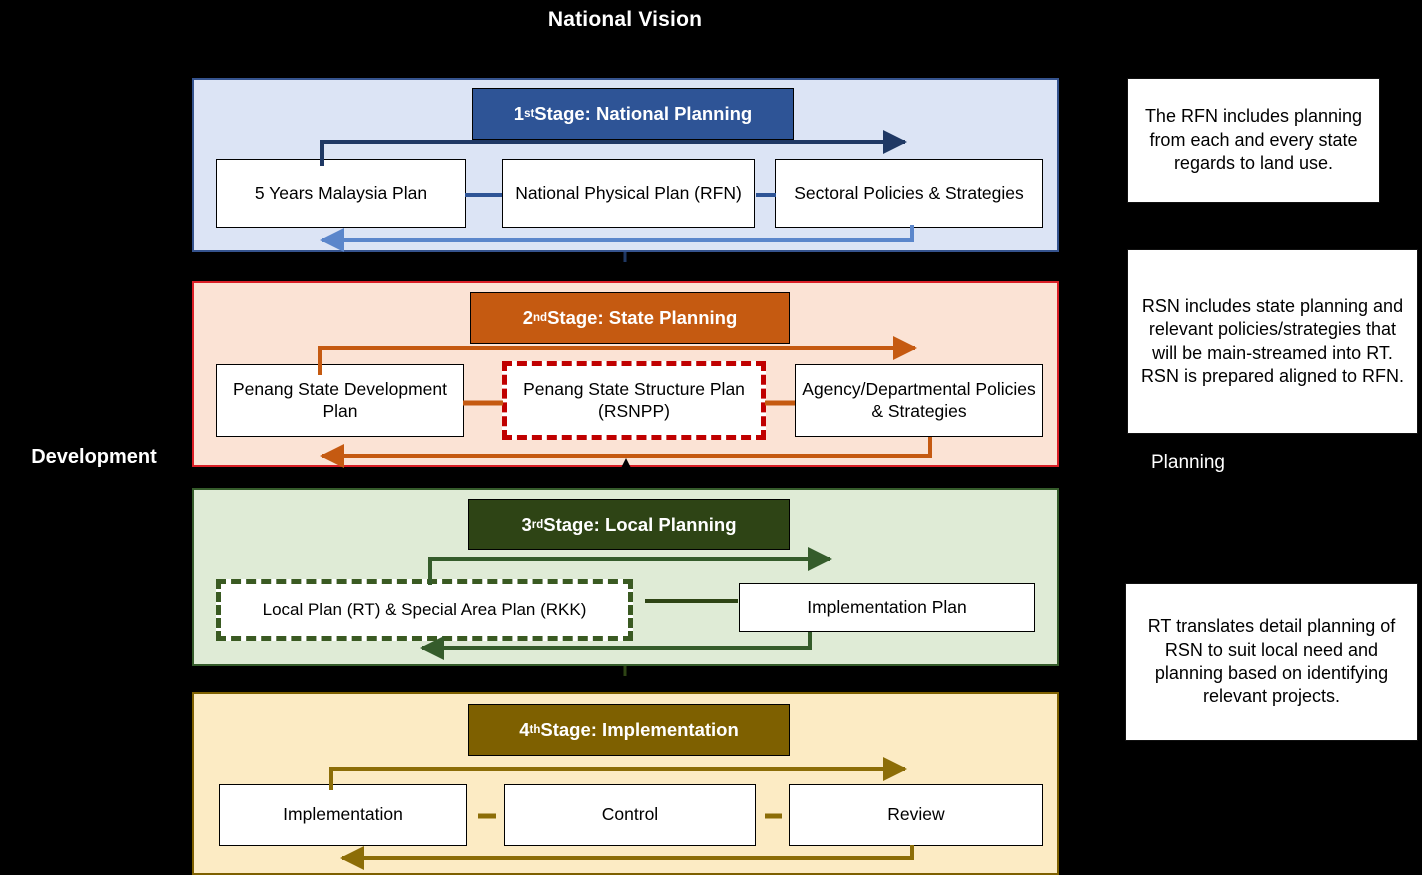 Image resolution: width=1422 pixels, height=875 pixels. I want to click on node-label: Review, so click(916, 814).